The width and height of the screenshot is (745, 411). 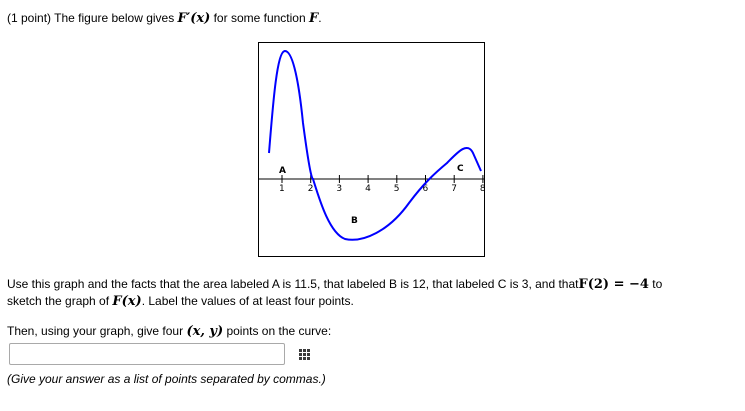 I want to click on region-label-b: B, so click(x=354, y=221).